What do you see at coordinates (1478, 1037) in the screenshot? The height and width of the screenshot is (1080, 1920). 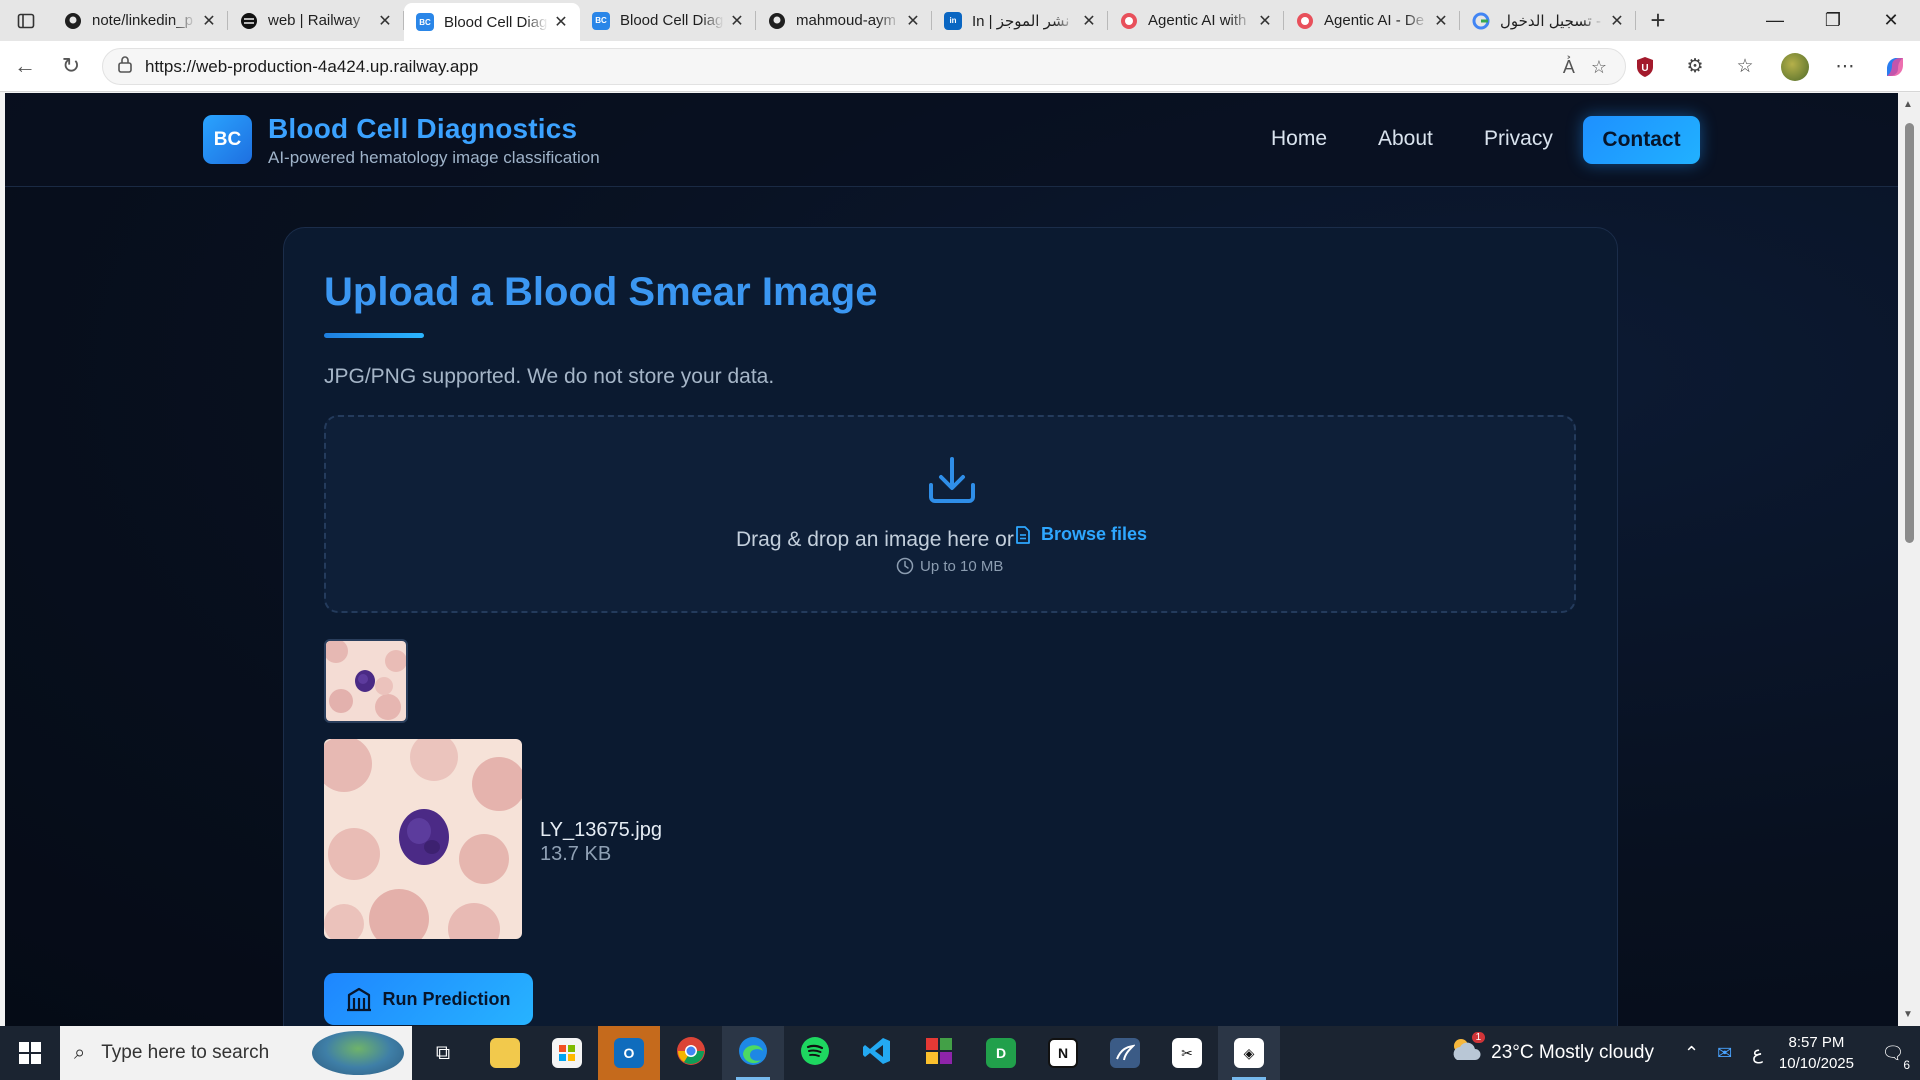 I see `weather-alert-badge: 1` at bounding box center [1478, 1037].